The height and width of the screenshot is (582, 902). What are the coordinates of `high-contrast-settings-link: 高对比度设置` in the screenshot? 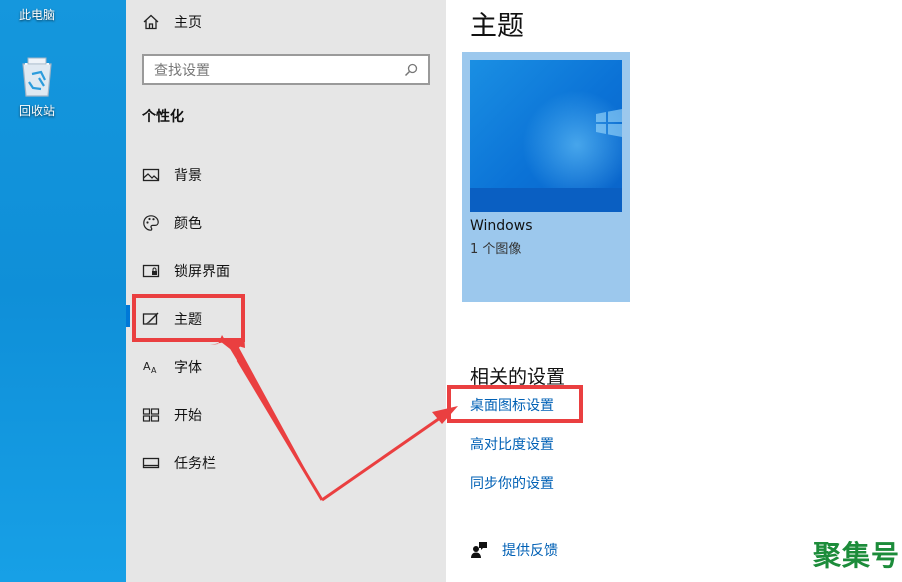 It's located at (512, 444).